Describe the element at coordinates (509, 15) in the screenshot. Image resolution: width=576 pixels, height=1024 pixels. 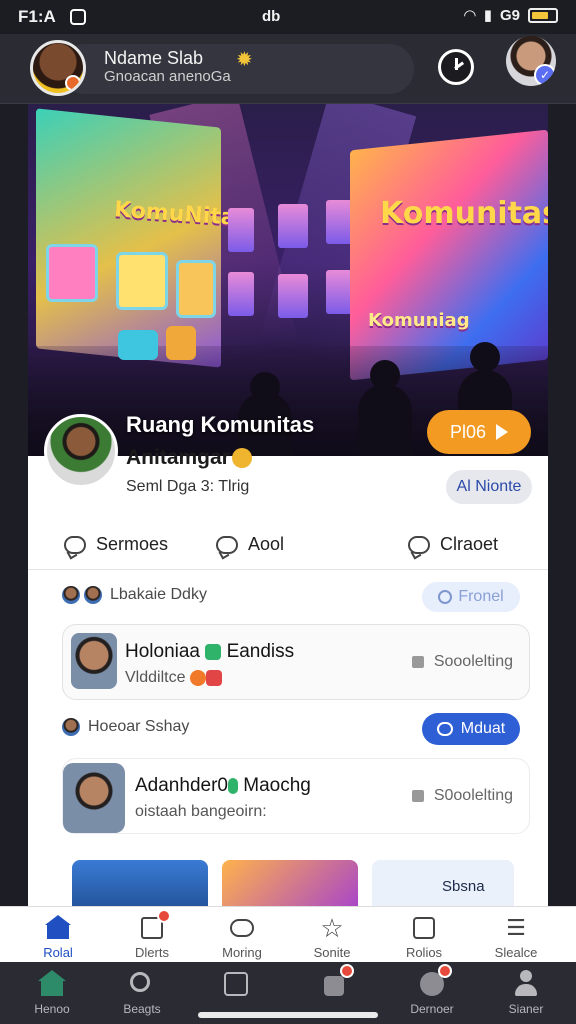
I see `status-network: G9` at that location.